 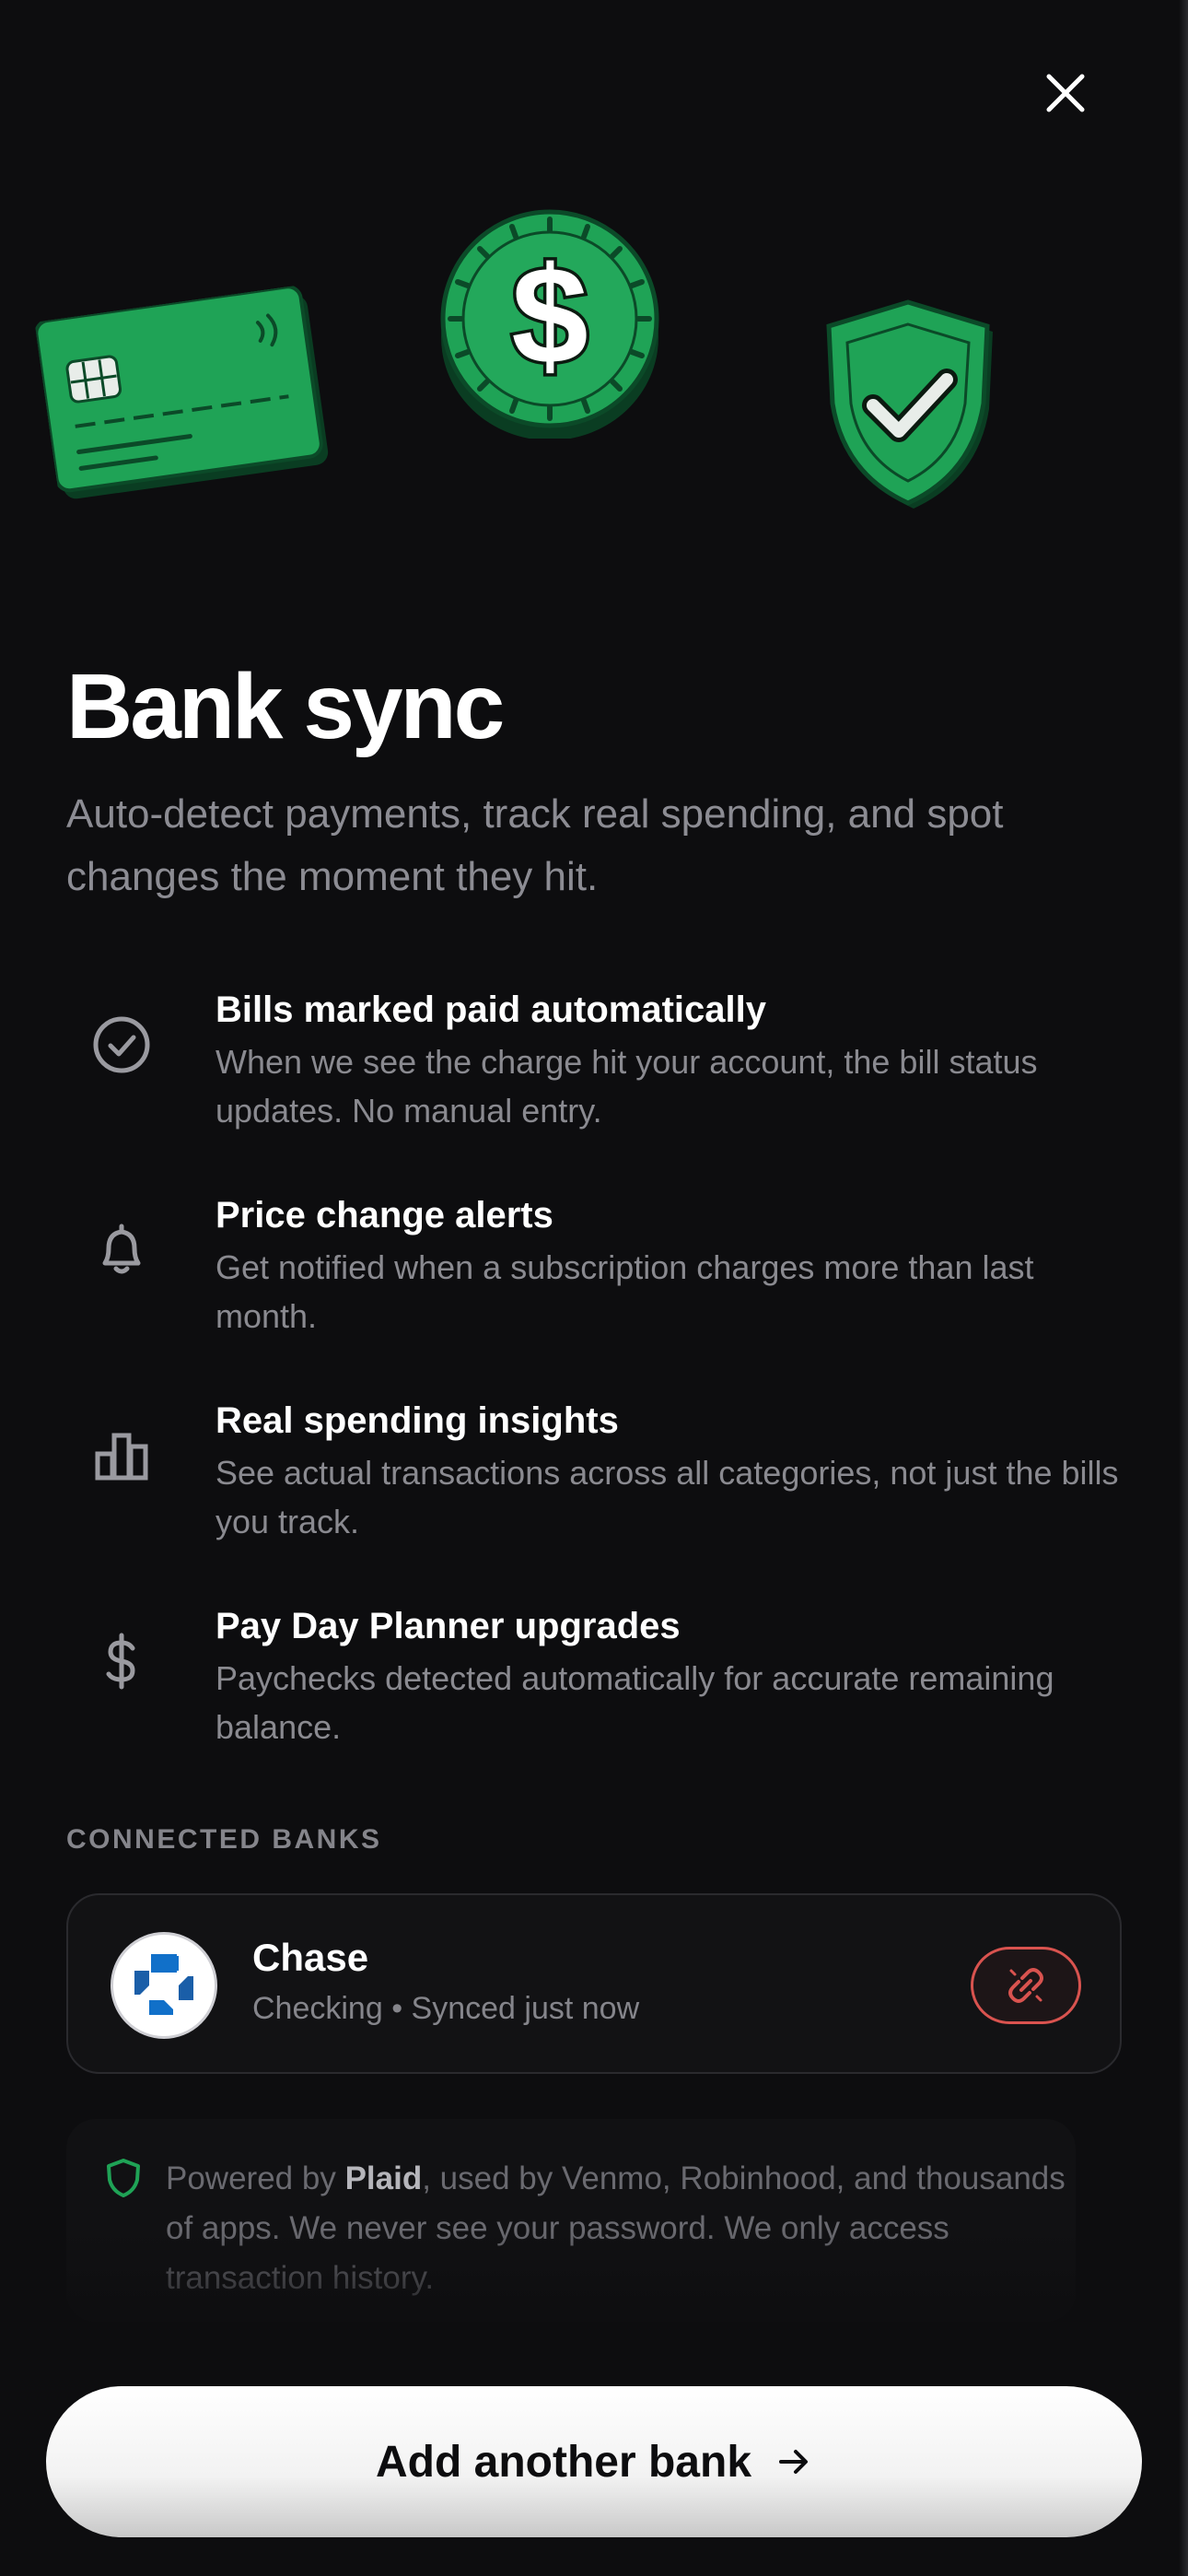 I want to click on page-title: Bank sync, so click(x=285, y=706).